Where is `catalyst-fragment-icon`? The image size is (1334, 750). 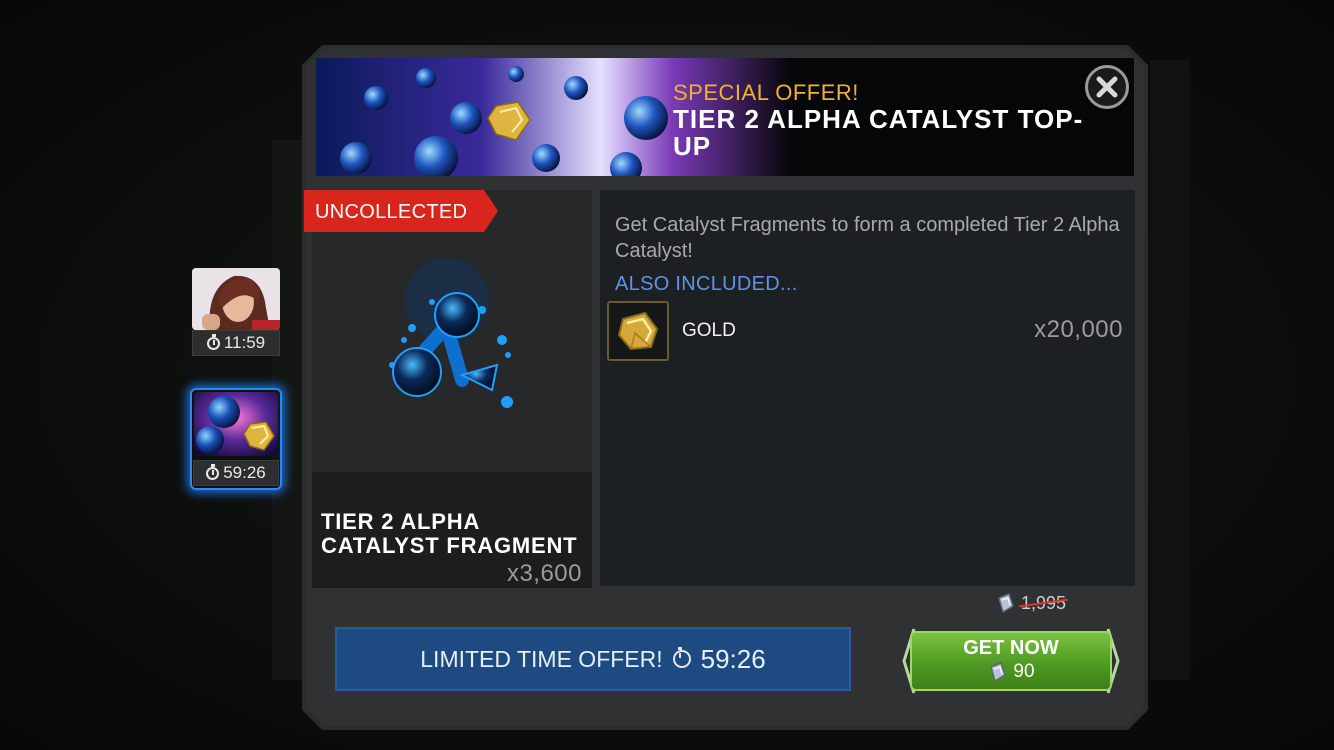
catalyst-fragment-icon is located at coordinates (451, 333).